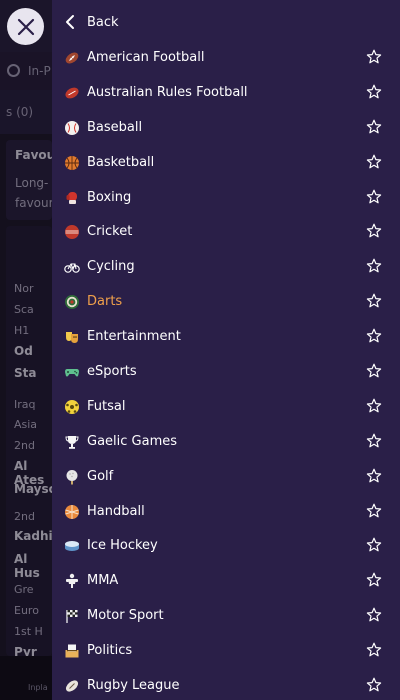 Image resolution: width=400 pixels, height=700 pixels. What do you see at coordinates (72, 127) in the screenshot?
I see `baseball-icon` at bounding box center [72, 127].